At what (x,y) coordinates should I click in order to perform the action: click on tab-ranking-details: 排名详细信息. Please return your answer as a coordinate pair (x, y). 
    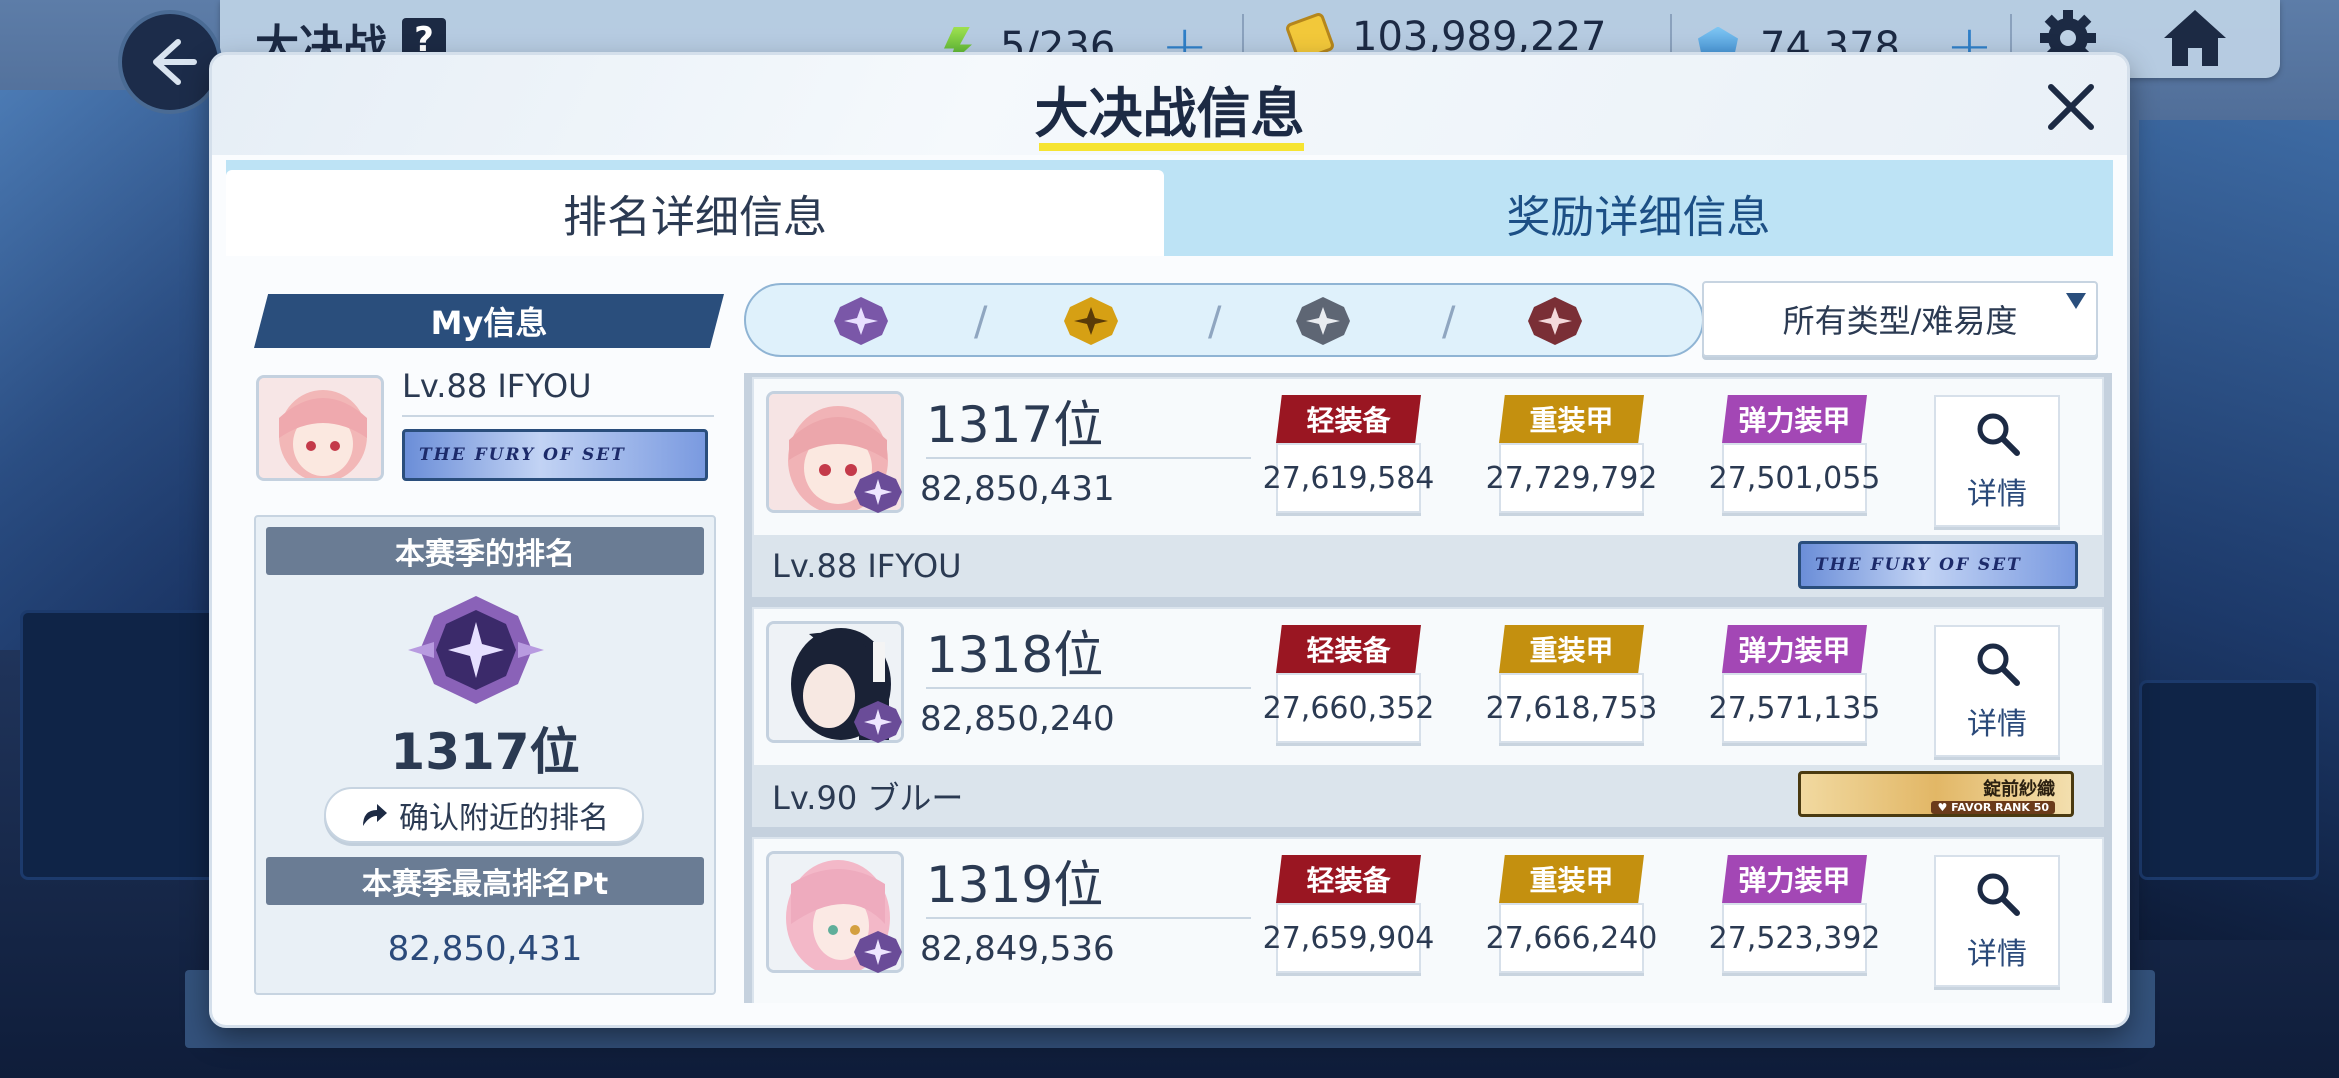
    Looking at the image, I should click on (695, 213).